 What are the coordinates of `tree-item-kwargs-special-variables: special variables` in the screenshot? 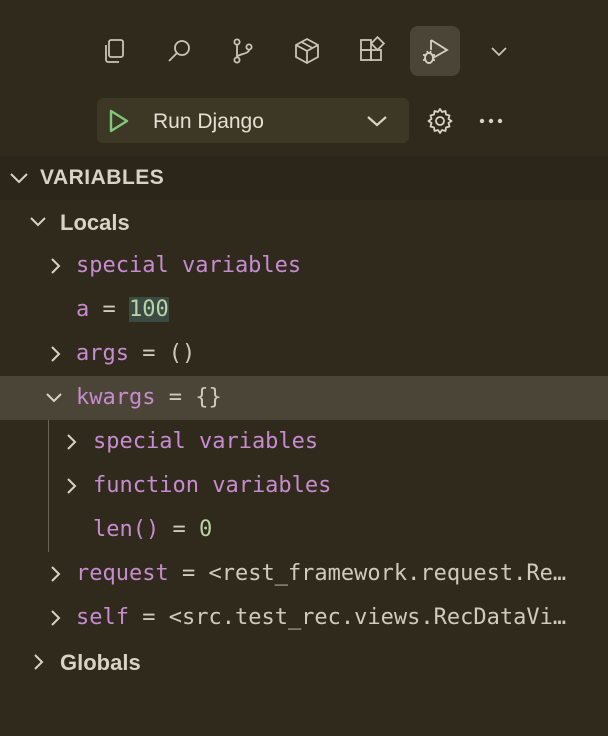 It's located at (304, 442).